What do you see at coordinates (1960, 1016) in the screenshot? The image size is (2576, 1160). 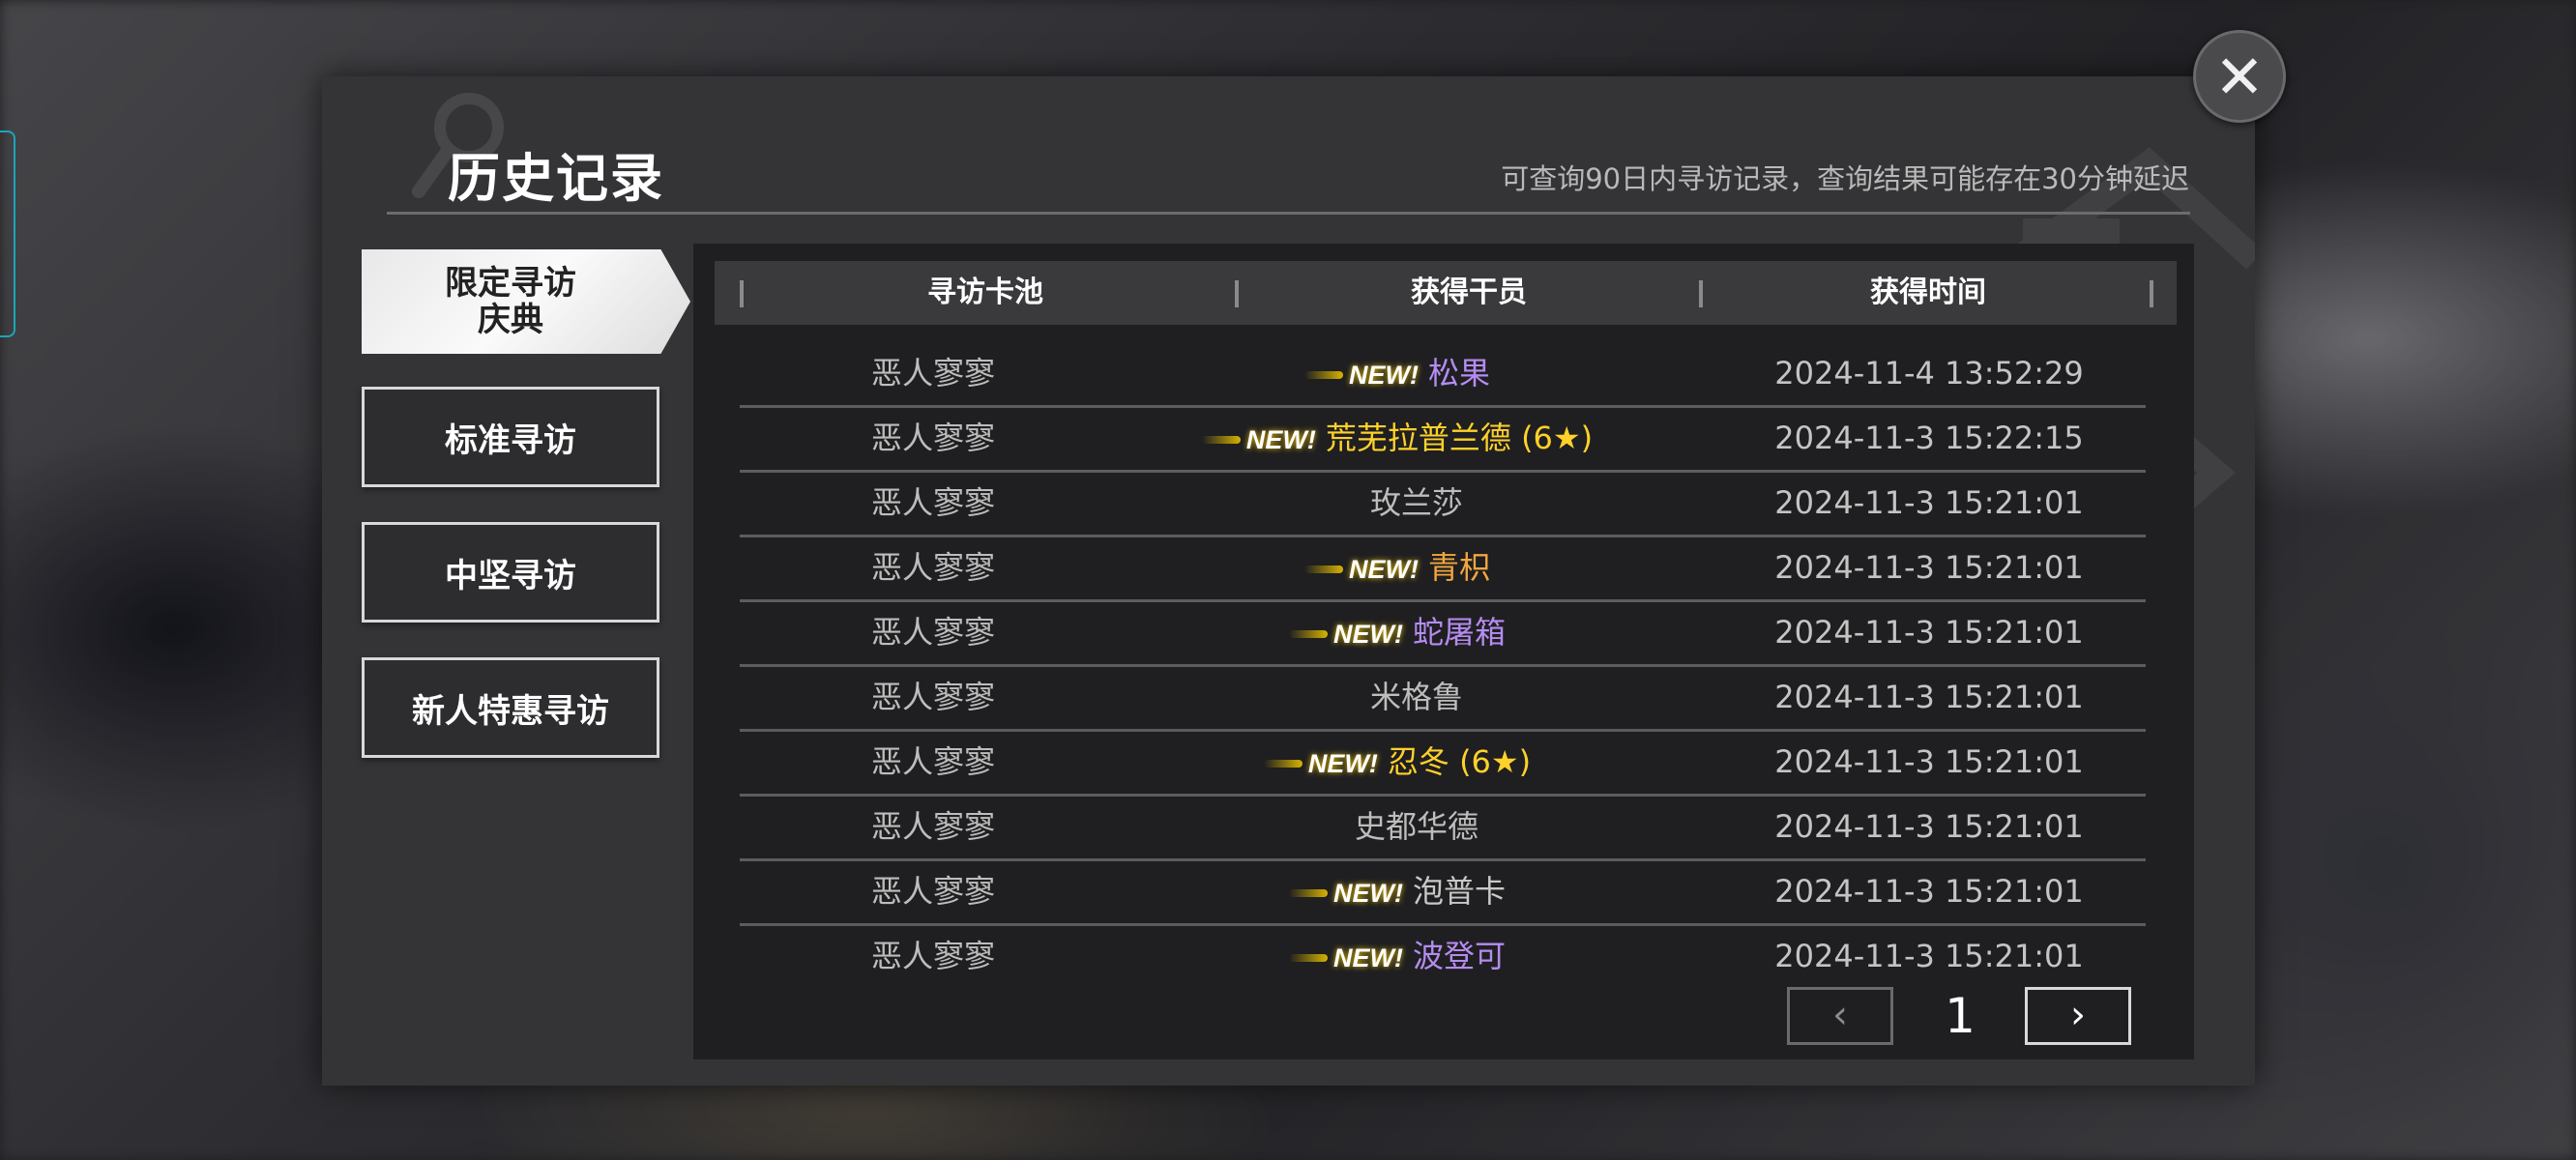 I see `page-number: 1` at bounding box center [1960, 1016].